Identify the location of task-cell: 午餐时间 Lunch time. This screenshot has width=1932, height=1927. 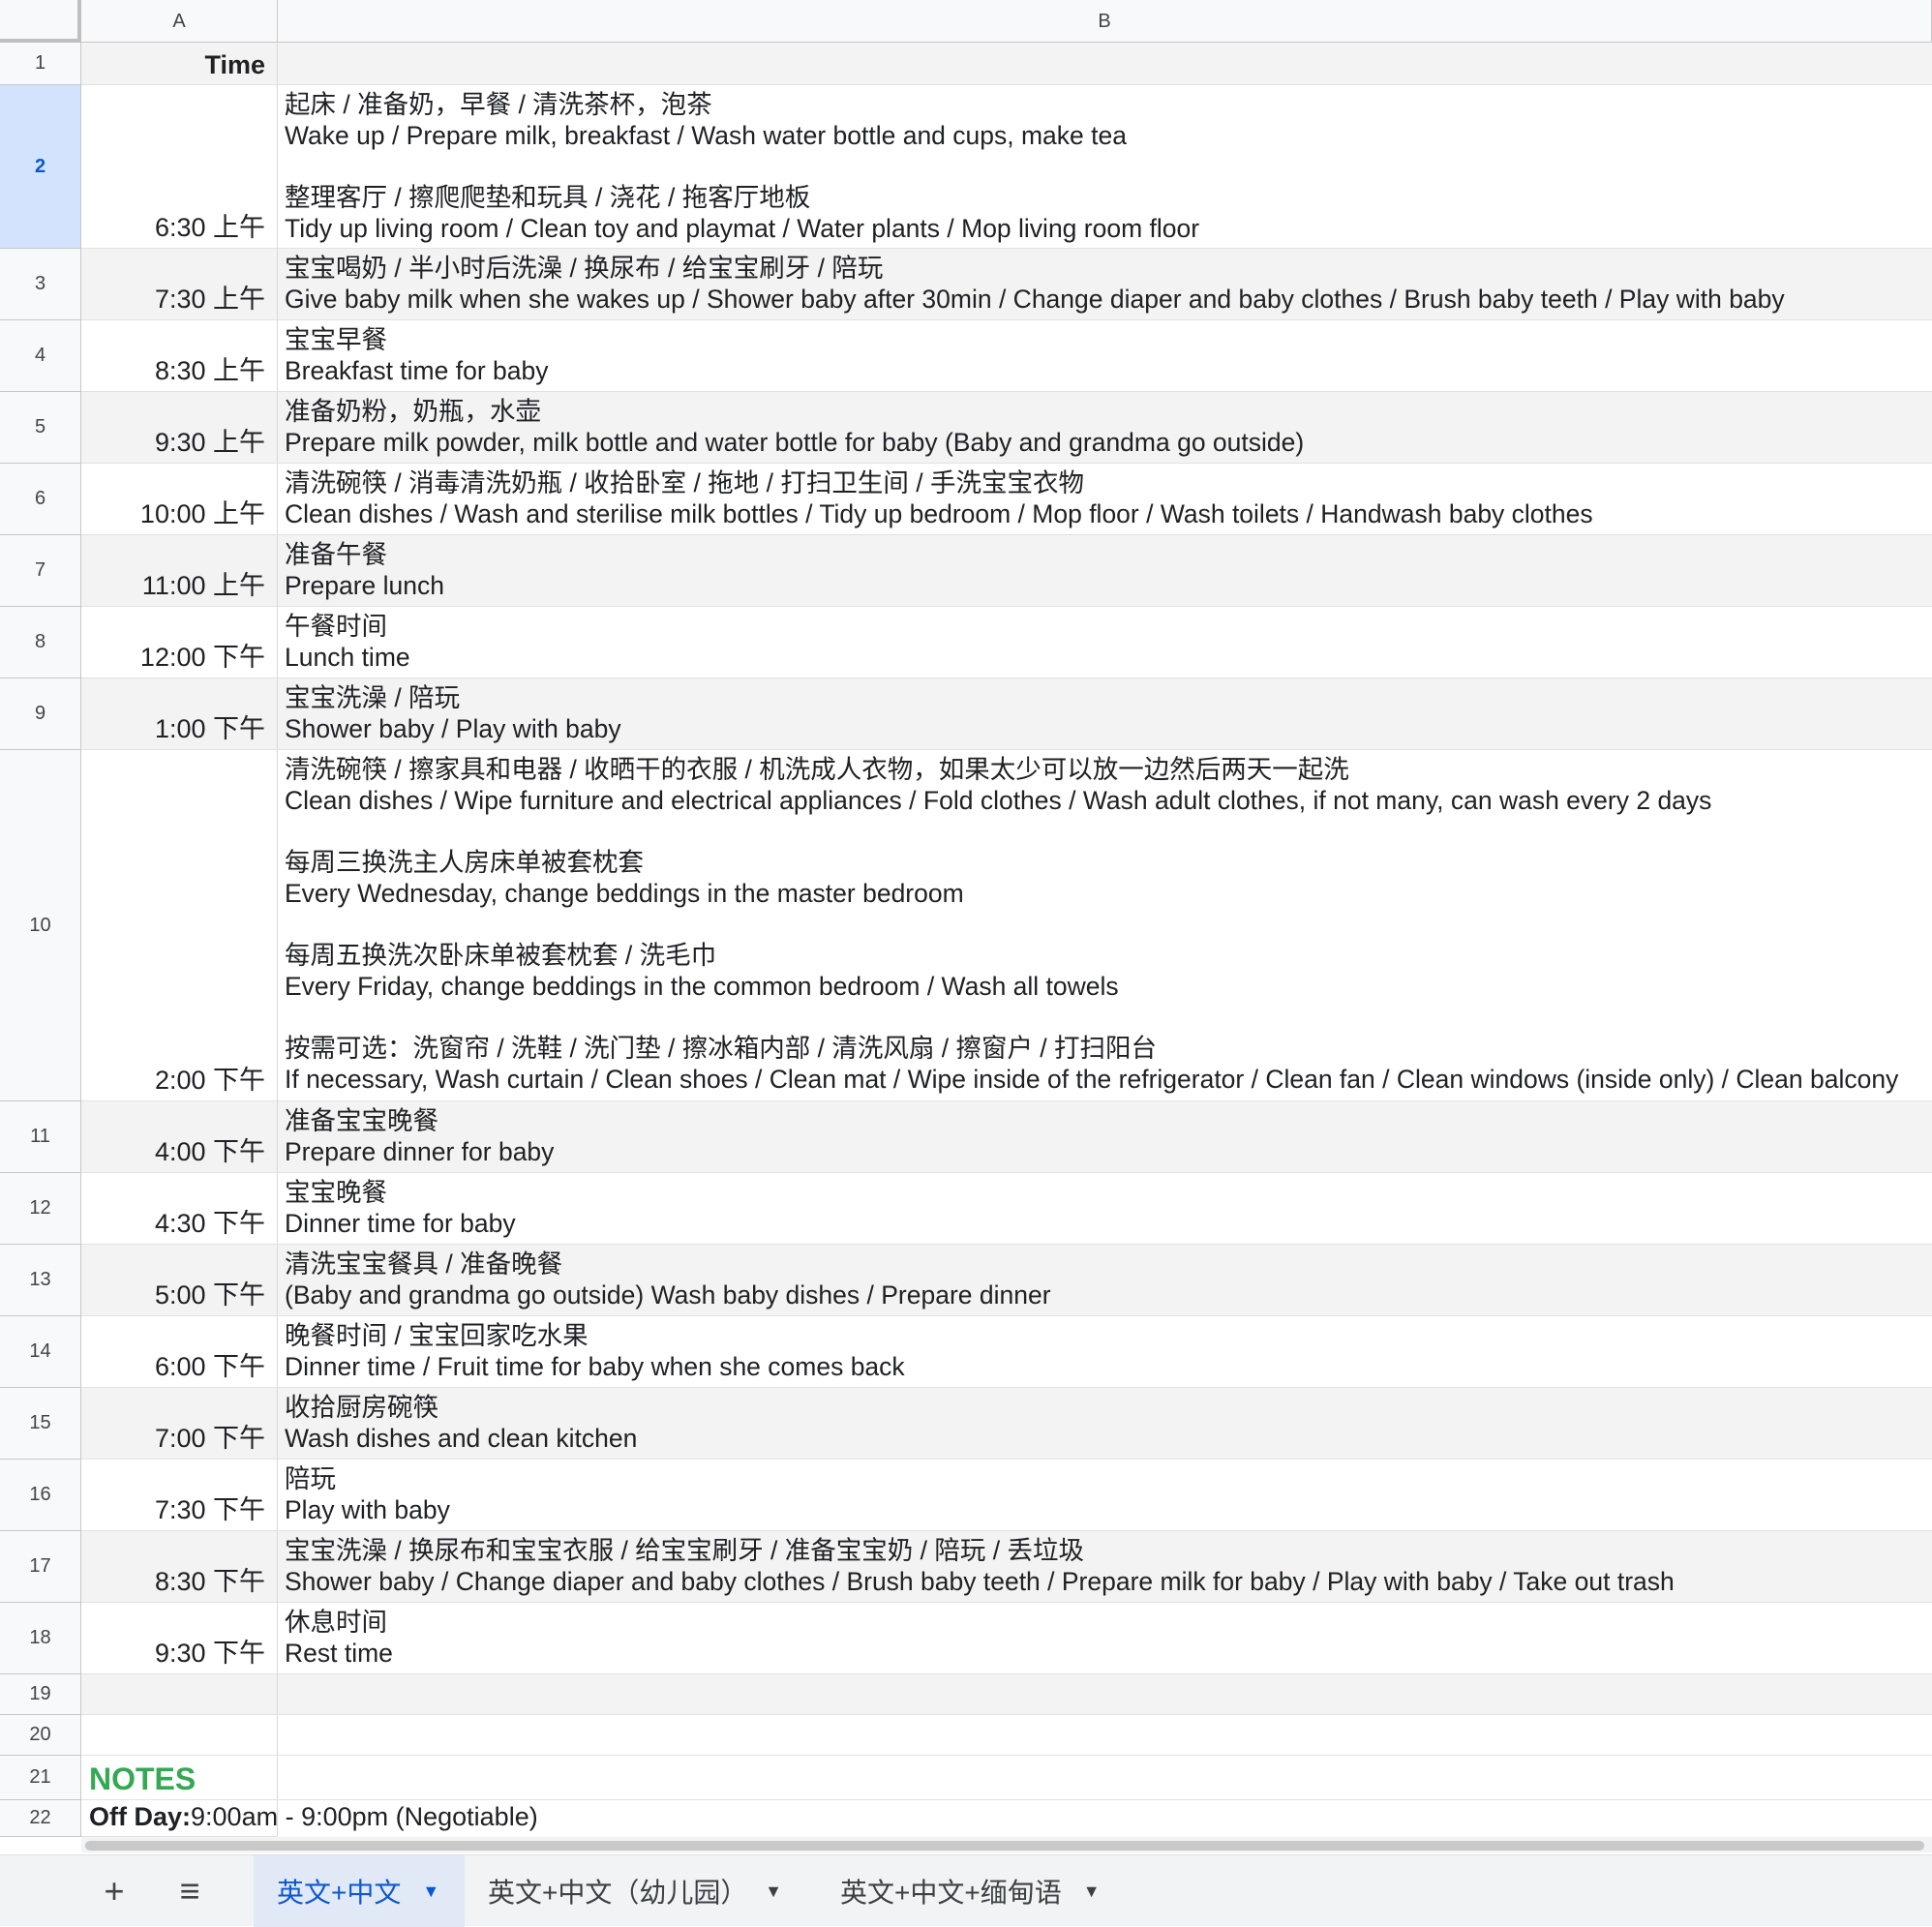
(1105, 642).